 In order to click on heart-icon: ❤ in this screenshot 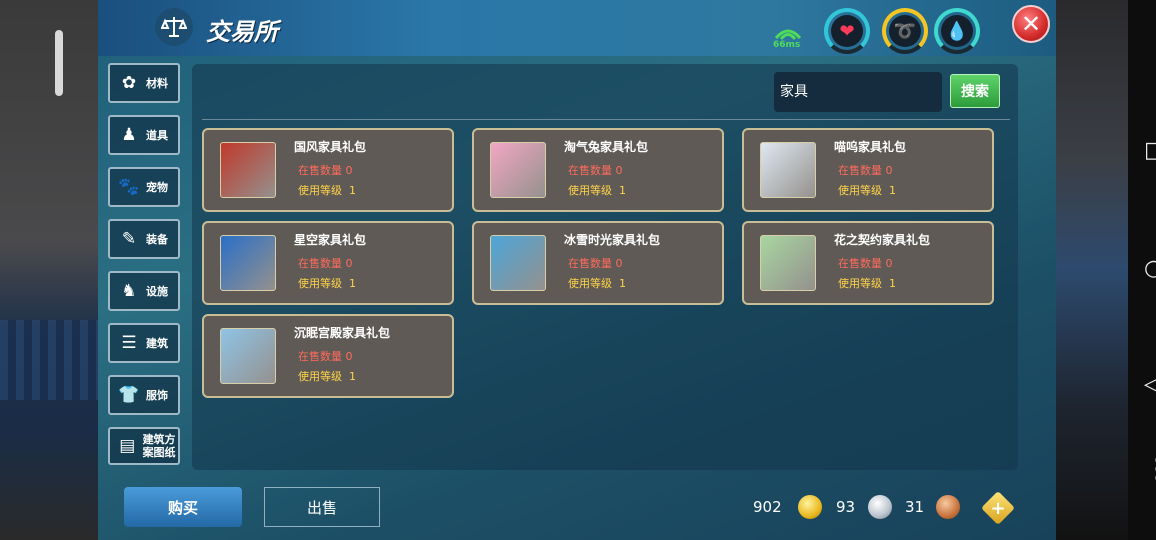, I will do `click(847, 31)`.